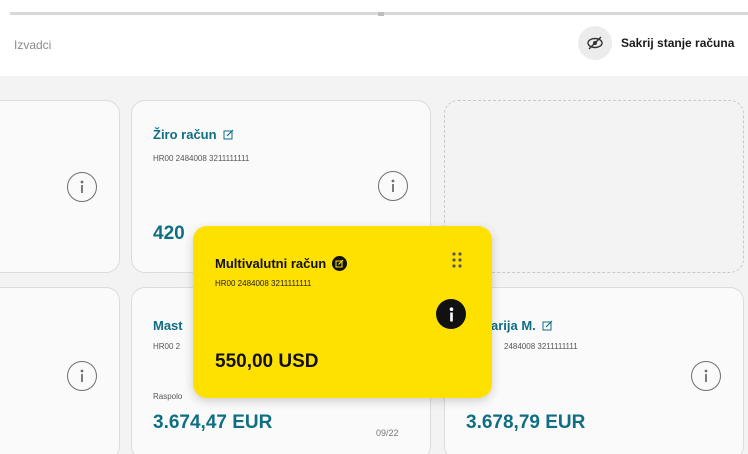  Describe the element at coordinates (60, 186) in the screenshot. I see `account-card-left-partial` at that location.